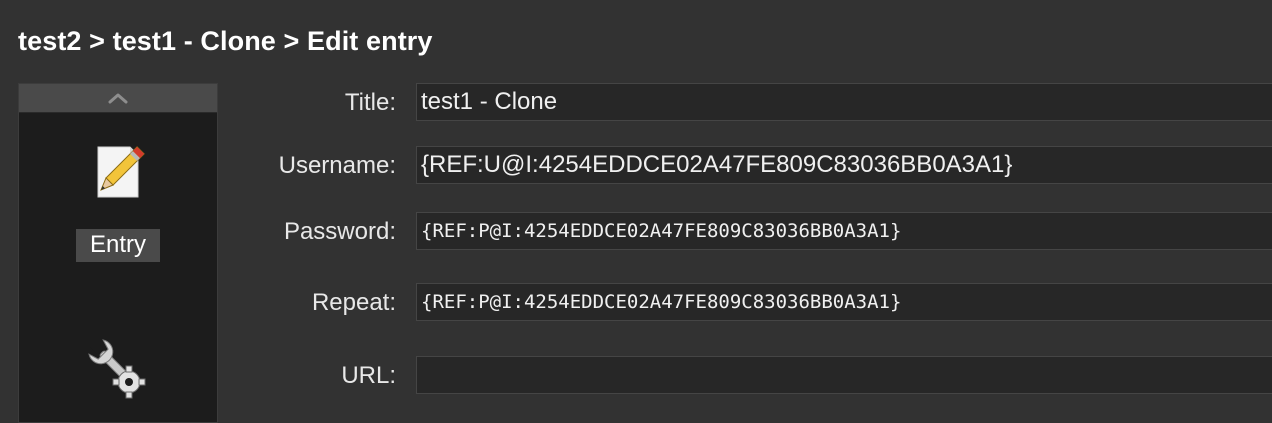 The height and width of the screenshot is (423, 1272). Describe the element at coordinates (353, 302) in the screenshot. I see `repeat-label: Repeat:` at that location.